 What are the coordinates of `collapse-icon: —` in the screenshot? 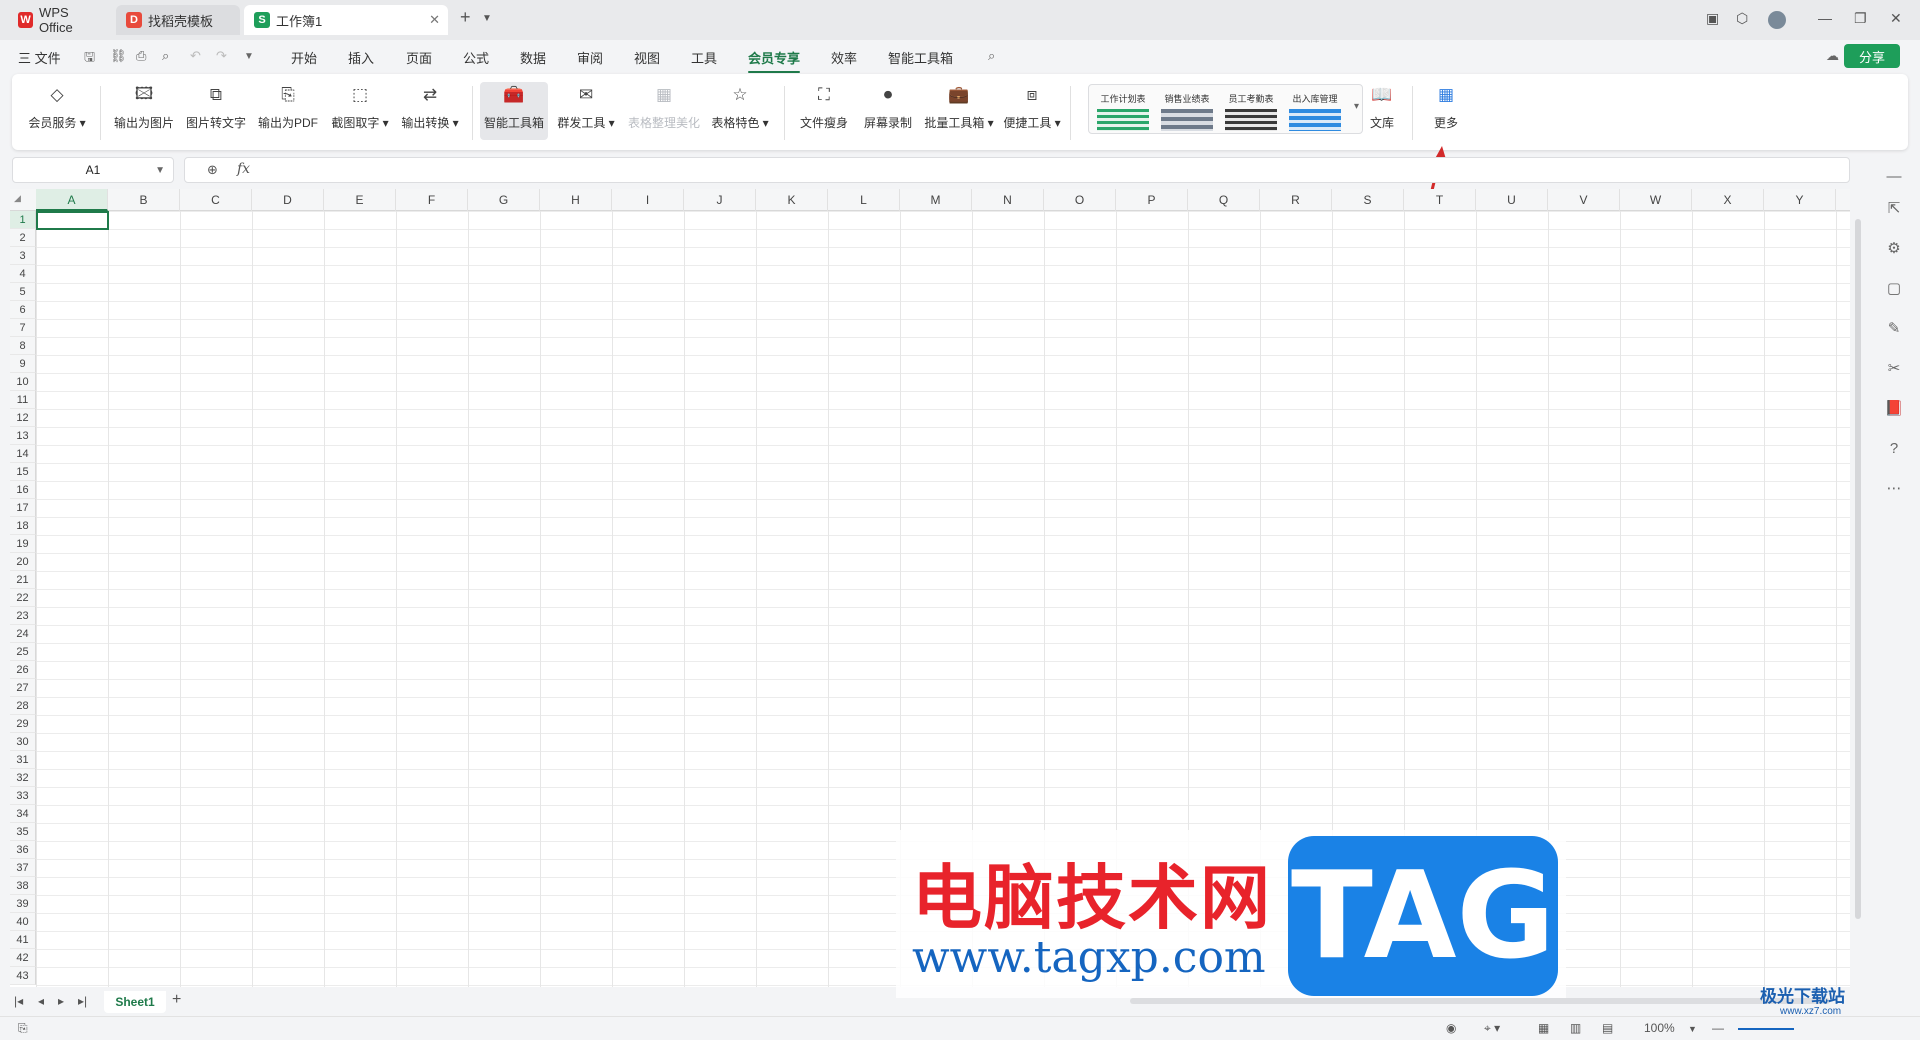 It's located at (1894, 176).